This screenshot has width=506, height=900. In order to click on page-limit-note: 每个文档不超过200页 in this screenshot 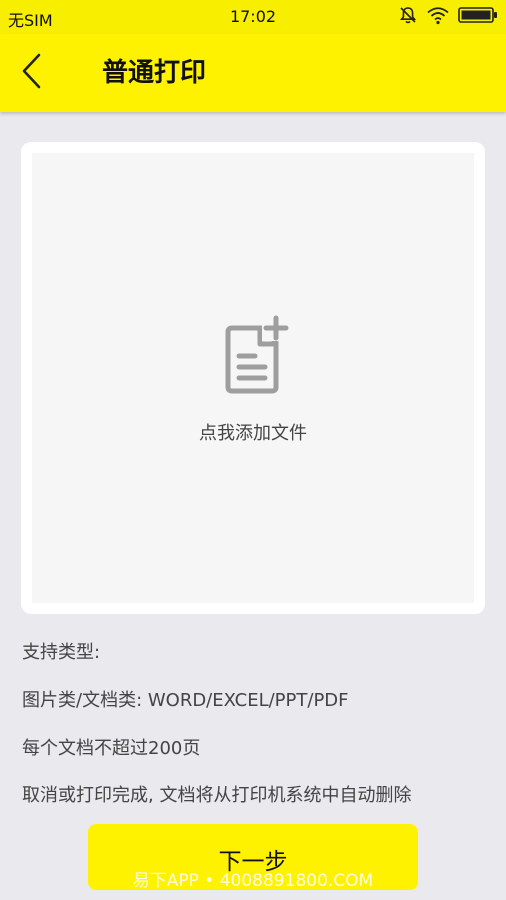, I will do `click(111, 748)`.